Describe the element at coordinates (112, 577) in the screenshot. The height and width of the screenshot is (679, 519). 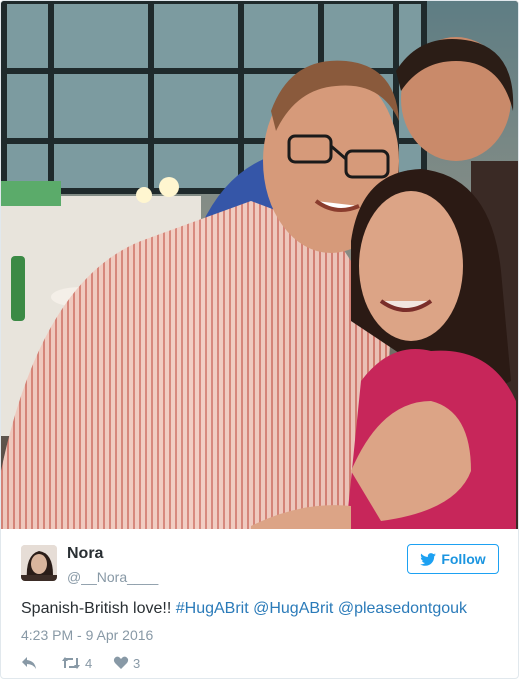
I see `user-handle: @__Nora____` at that location.